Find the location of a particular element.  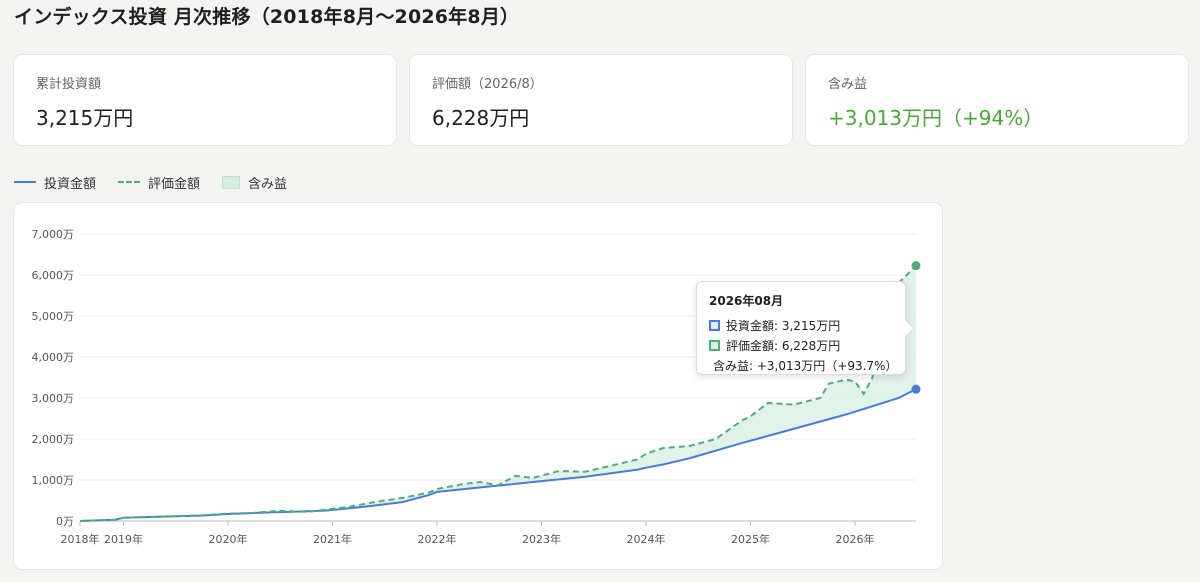

y-tick-label: 0万 is located at coordinates (65, 521).